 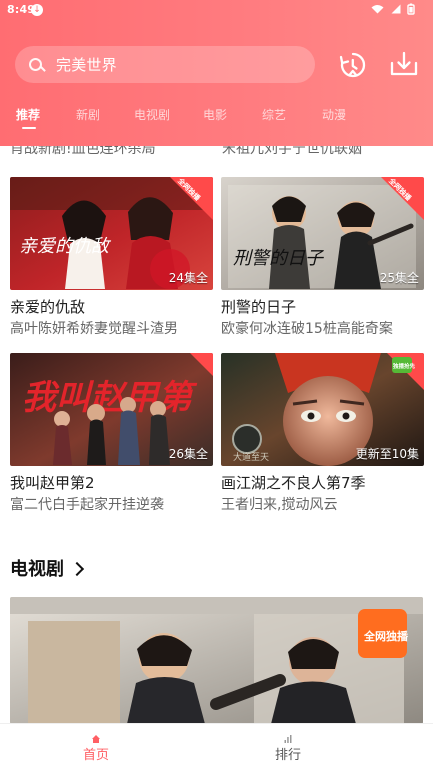 What do you see at coordinates (88, 114) in the screenshot?
I see `tab-new-drama: 新剧` at bounding box center [88, 114].